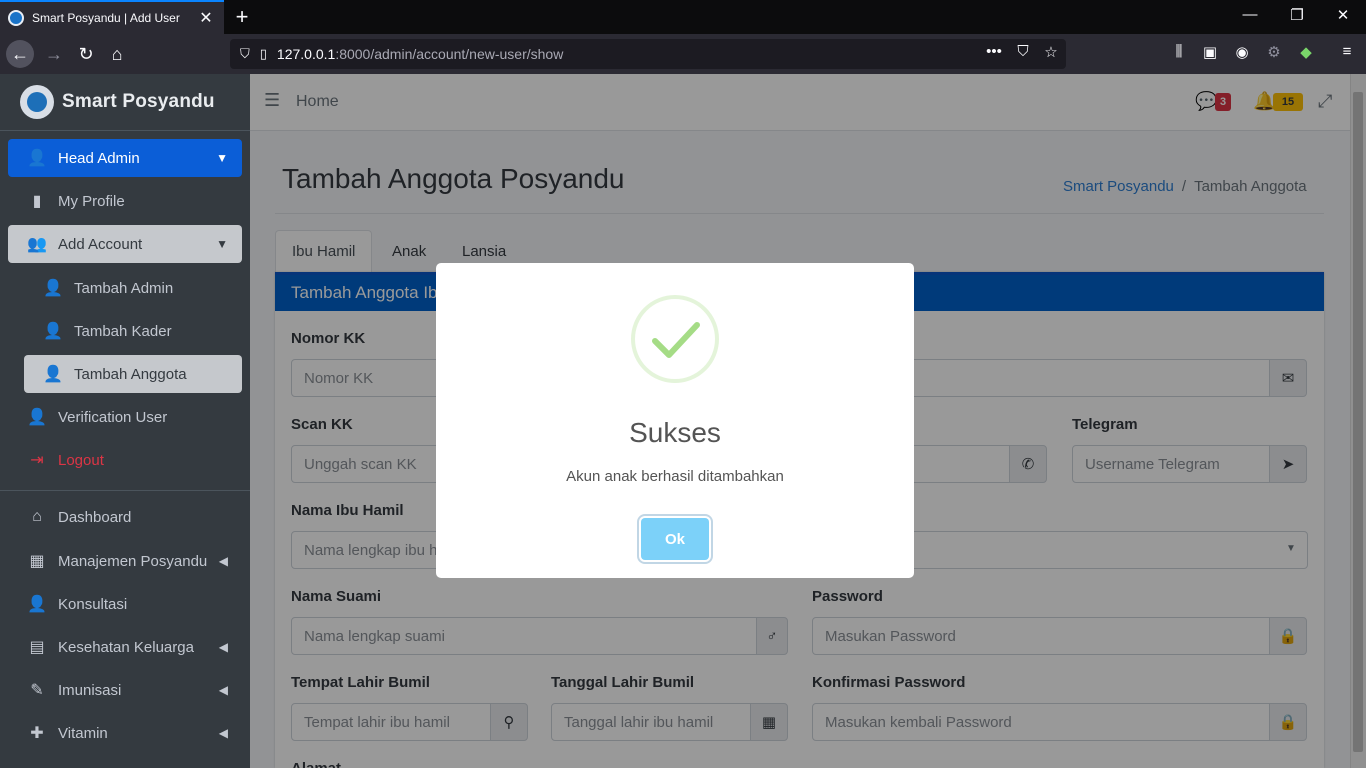 This screenshot has height=768, width=1366. What do you see at coordinates (675, 432) in the screenshot?
I see `modal-title: Sukses` at bounding box center [675, 432].